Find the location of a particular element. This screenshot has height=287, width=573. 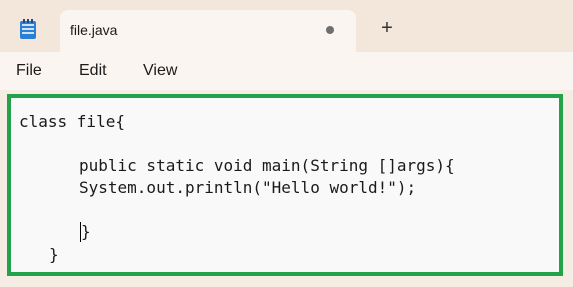

plus-icon: + is located at coordinates (387, 28).